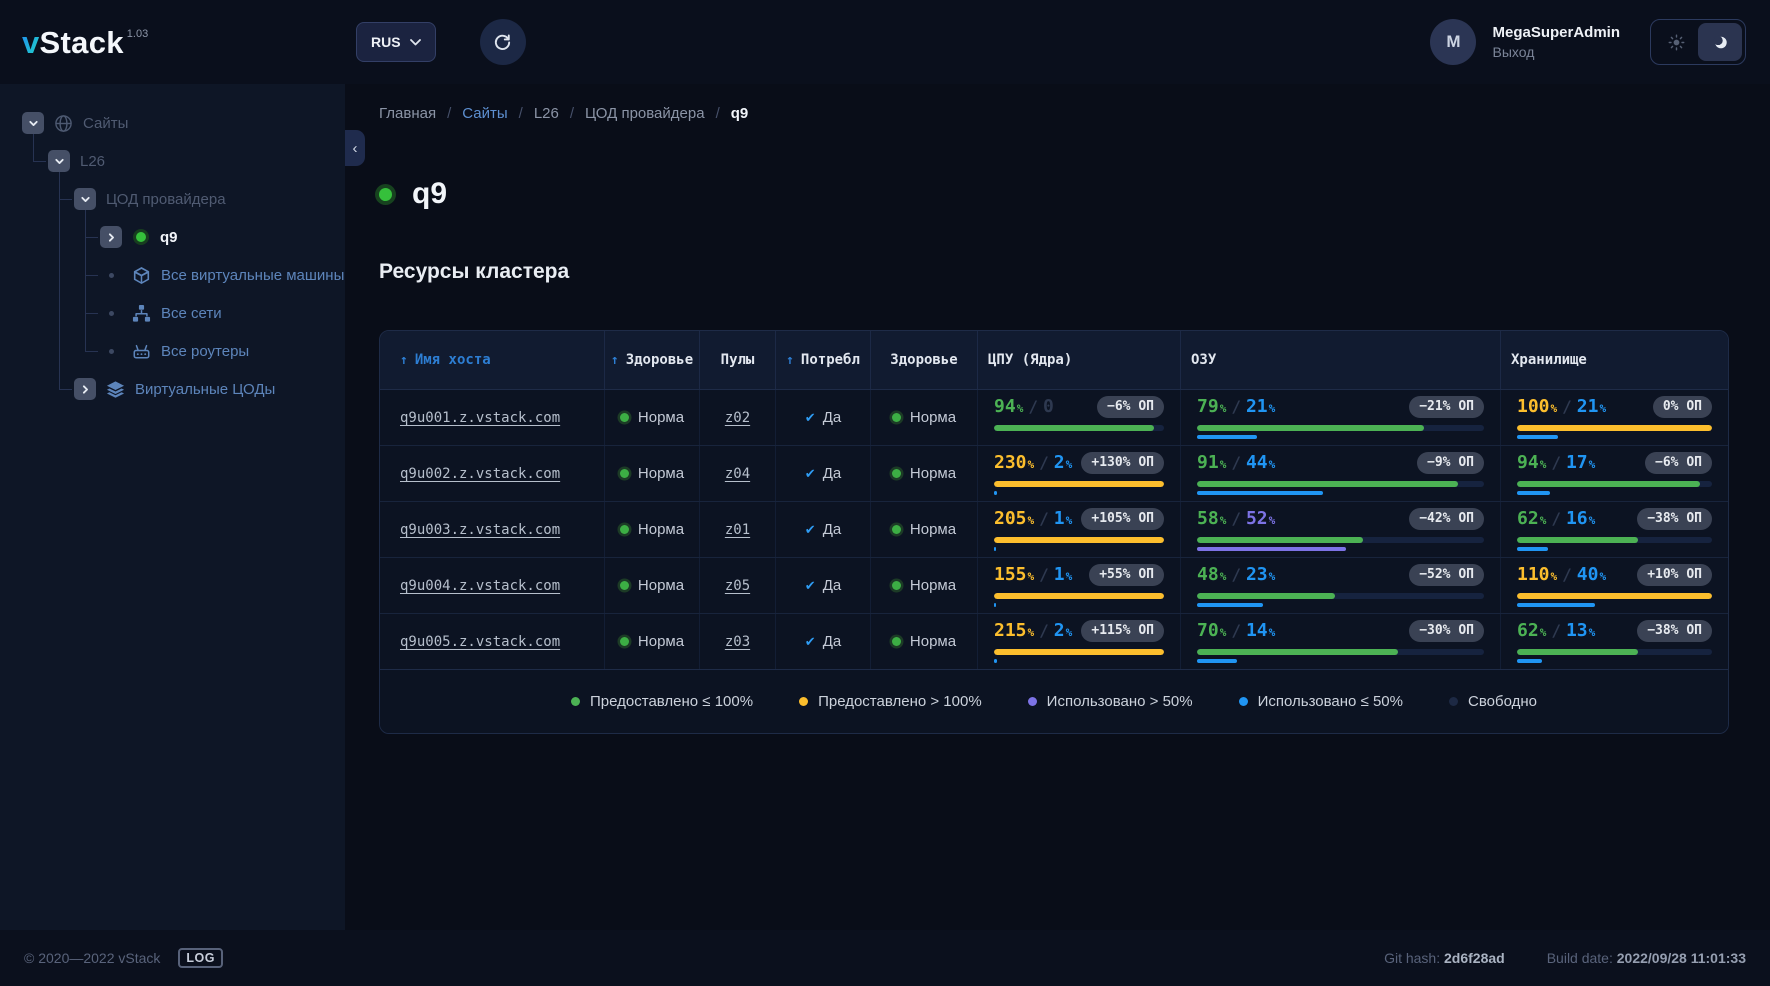 The height and width of the screenshot is (986, 1770). I want to click on host-link: q9u002.z.vstack.com, so click(480, 474).